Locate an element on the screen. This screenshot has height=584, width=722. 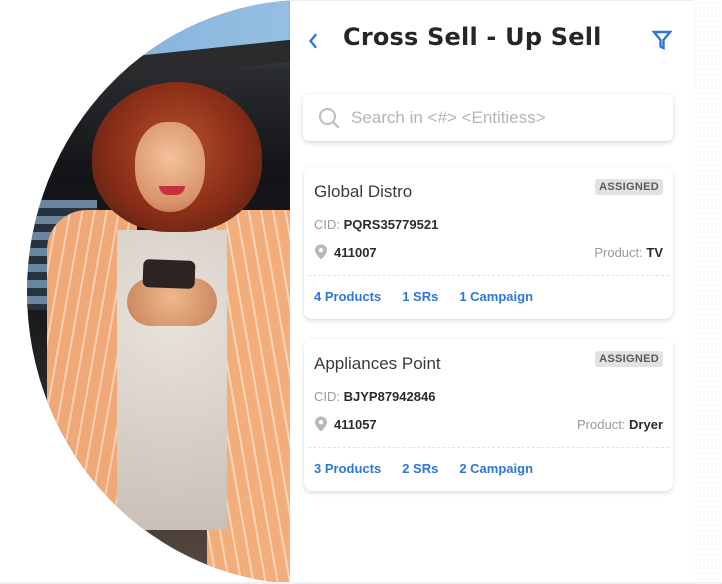
entity-name: Appliances Point is located at coordinates (377, 363).